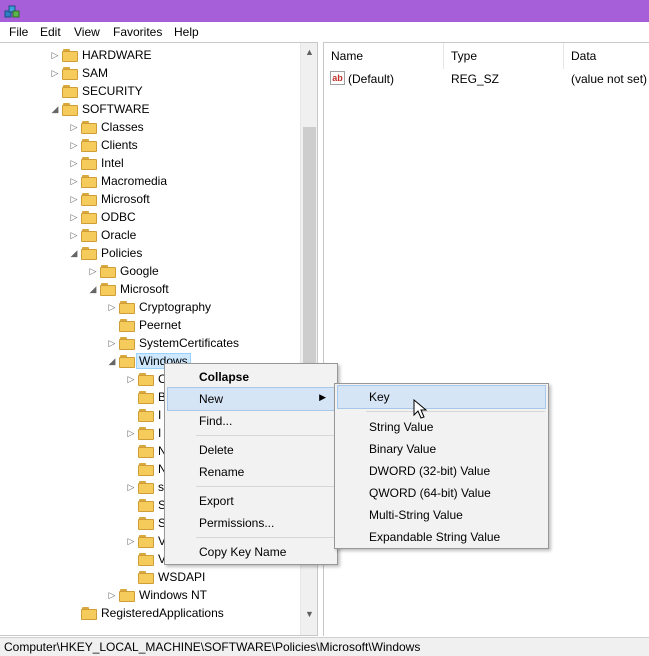  I want to click on title-bar, so click(324, 11).